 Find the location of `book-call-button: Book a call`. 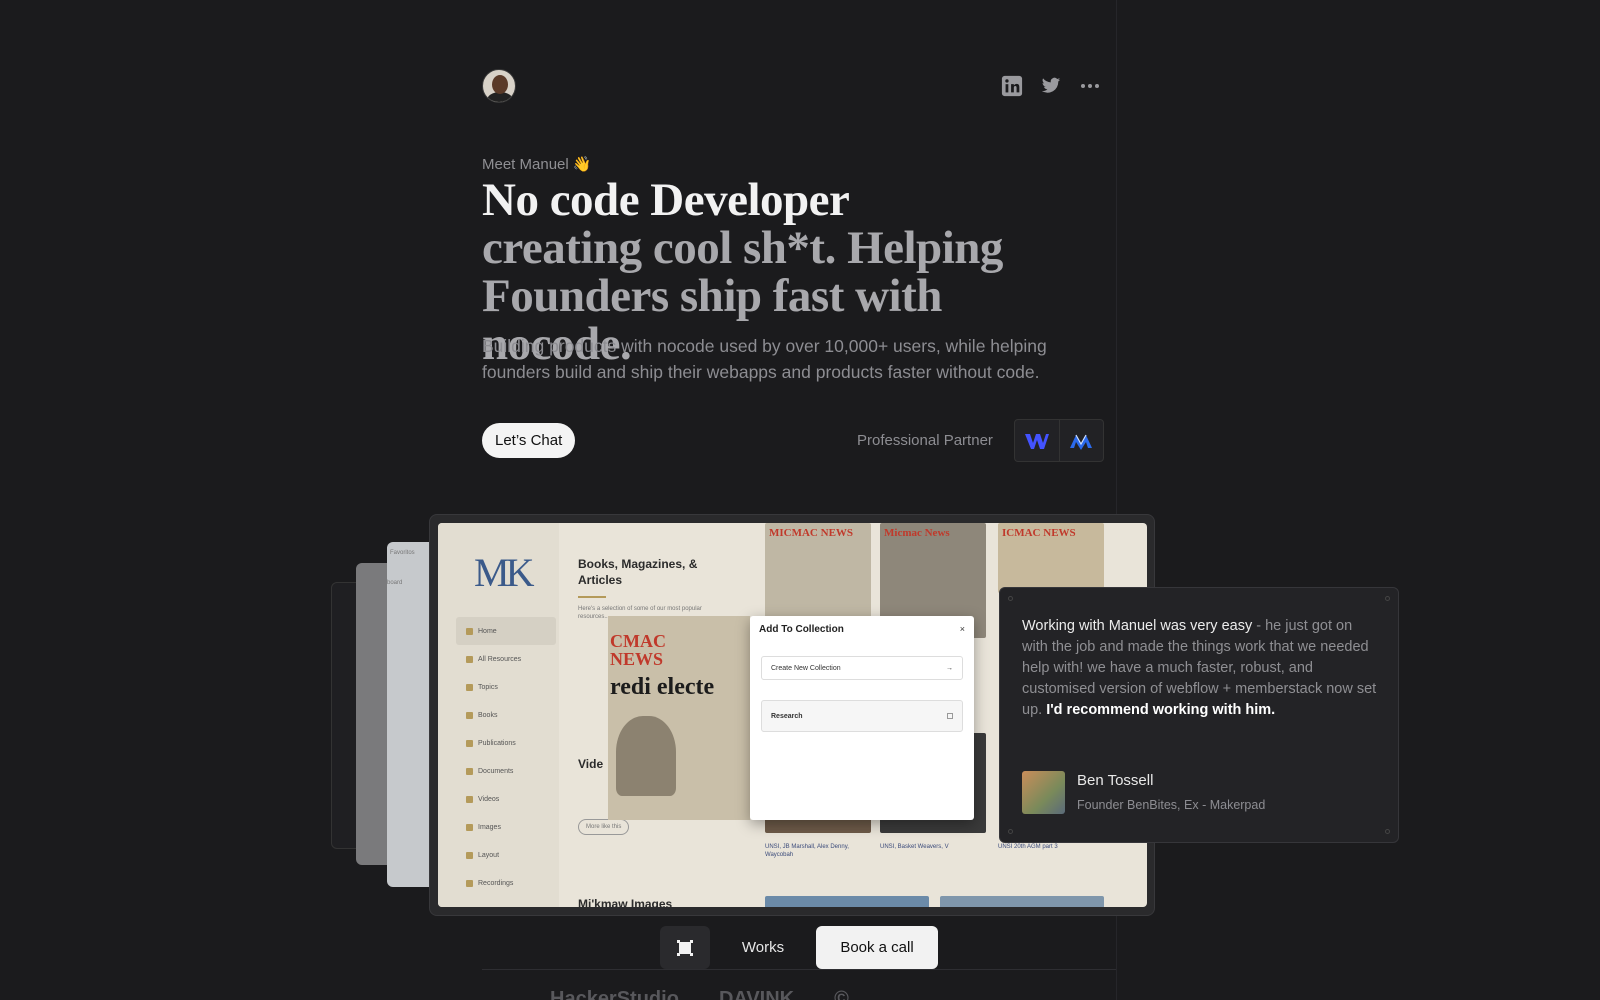

book-call-button: Book a call is located at coordinates (877, 947).